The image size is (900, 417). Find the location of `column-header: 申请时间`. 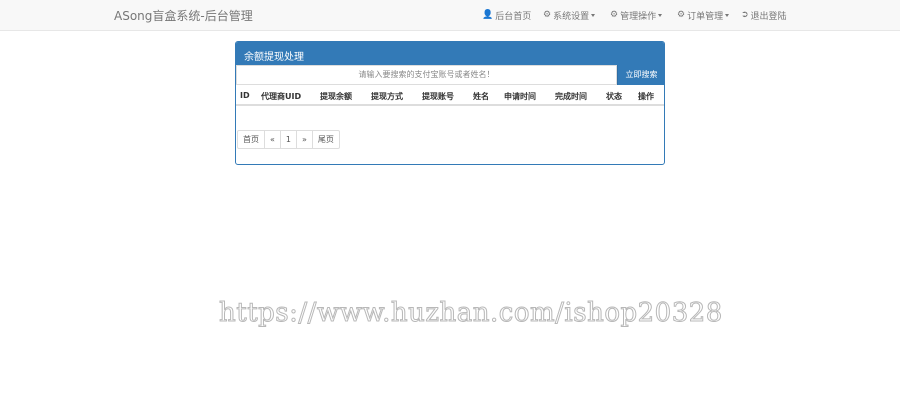

column-header: 申请时间 is located at coordinates (520, 96).